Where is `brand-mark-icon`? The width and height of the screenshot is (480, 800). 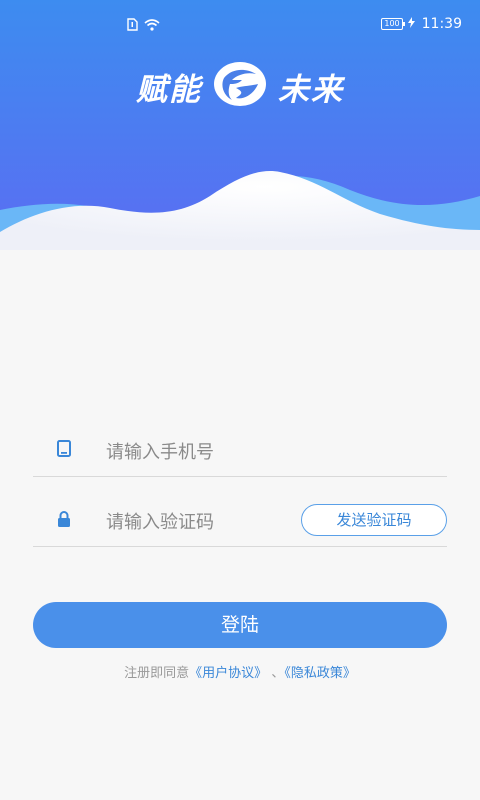 brand-mark-icon is located at coordinates (240, 86).